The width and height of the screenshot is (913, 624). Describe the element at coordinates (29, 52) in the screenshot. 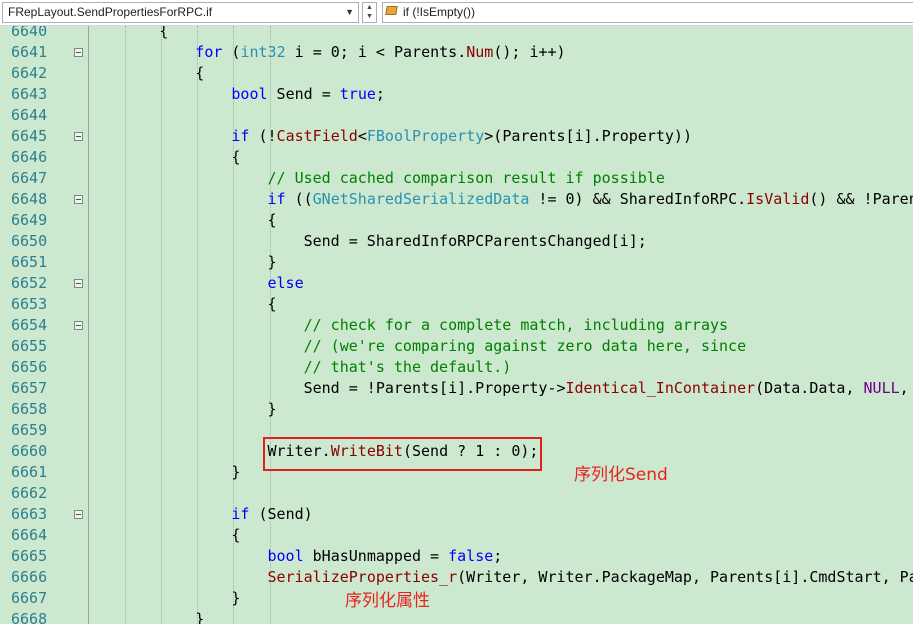

I see `line-number: 6641` at that location.